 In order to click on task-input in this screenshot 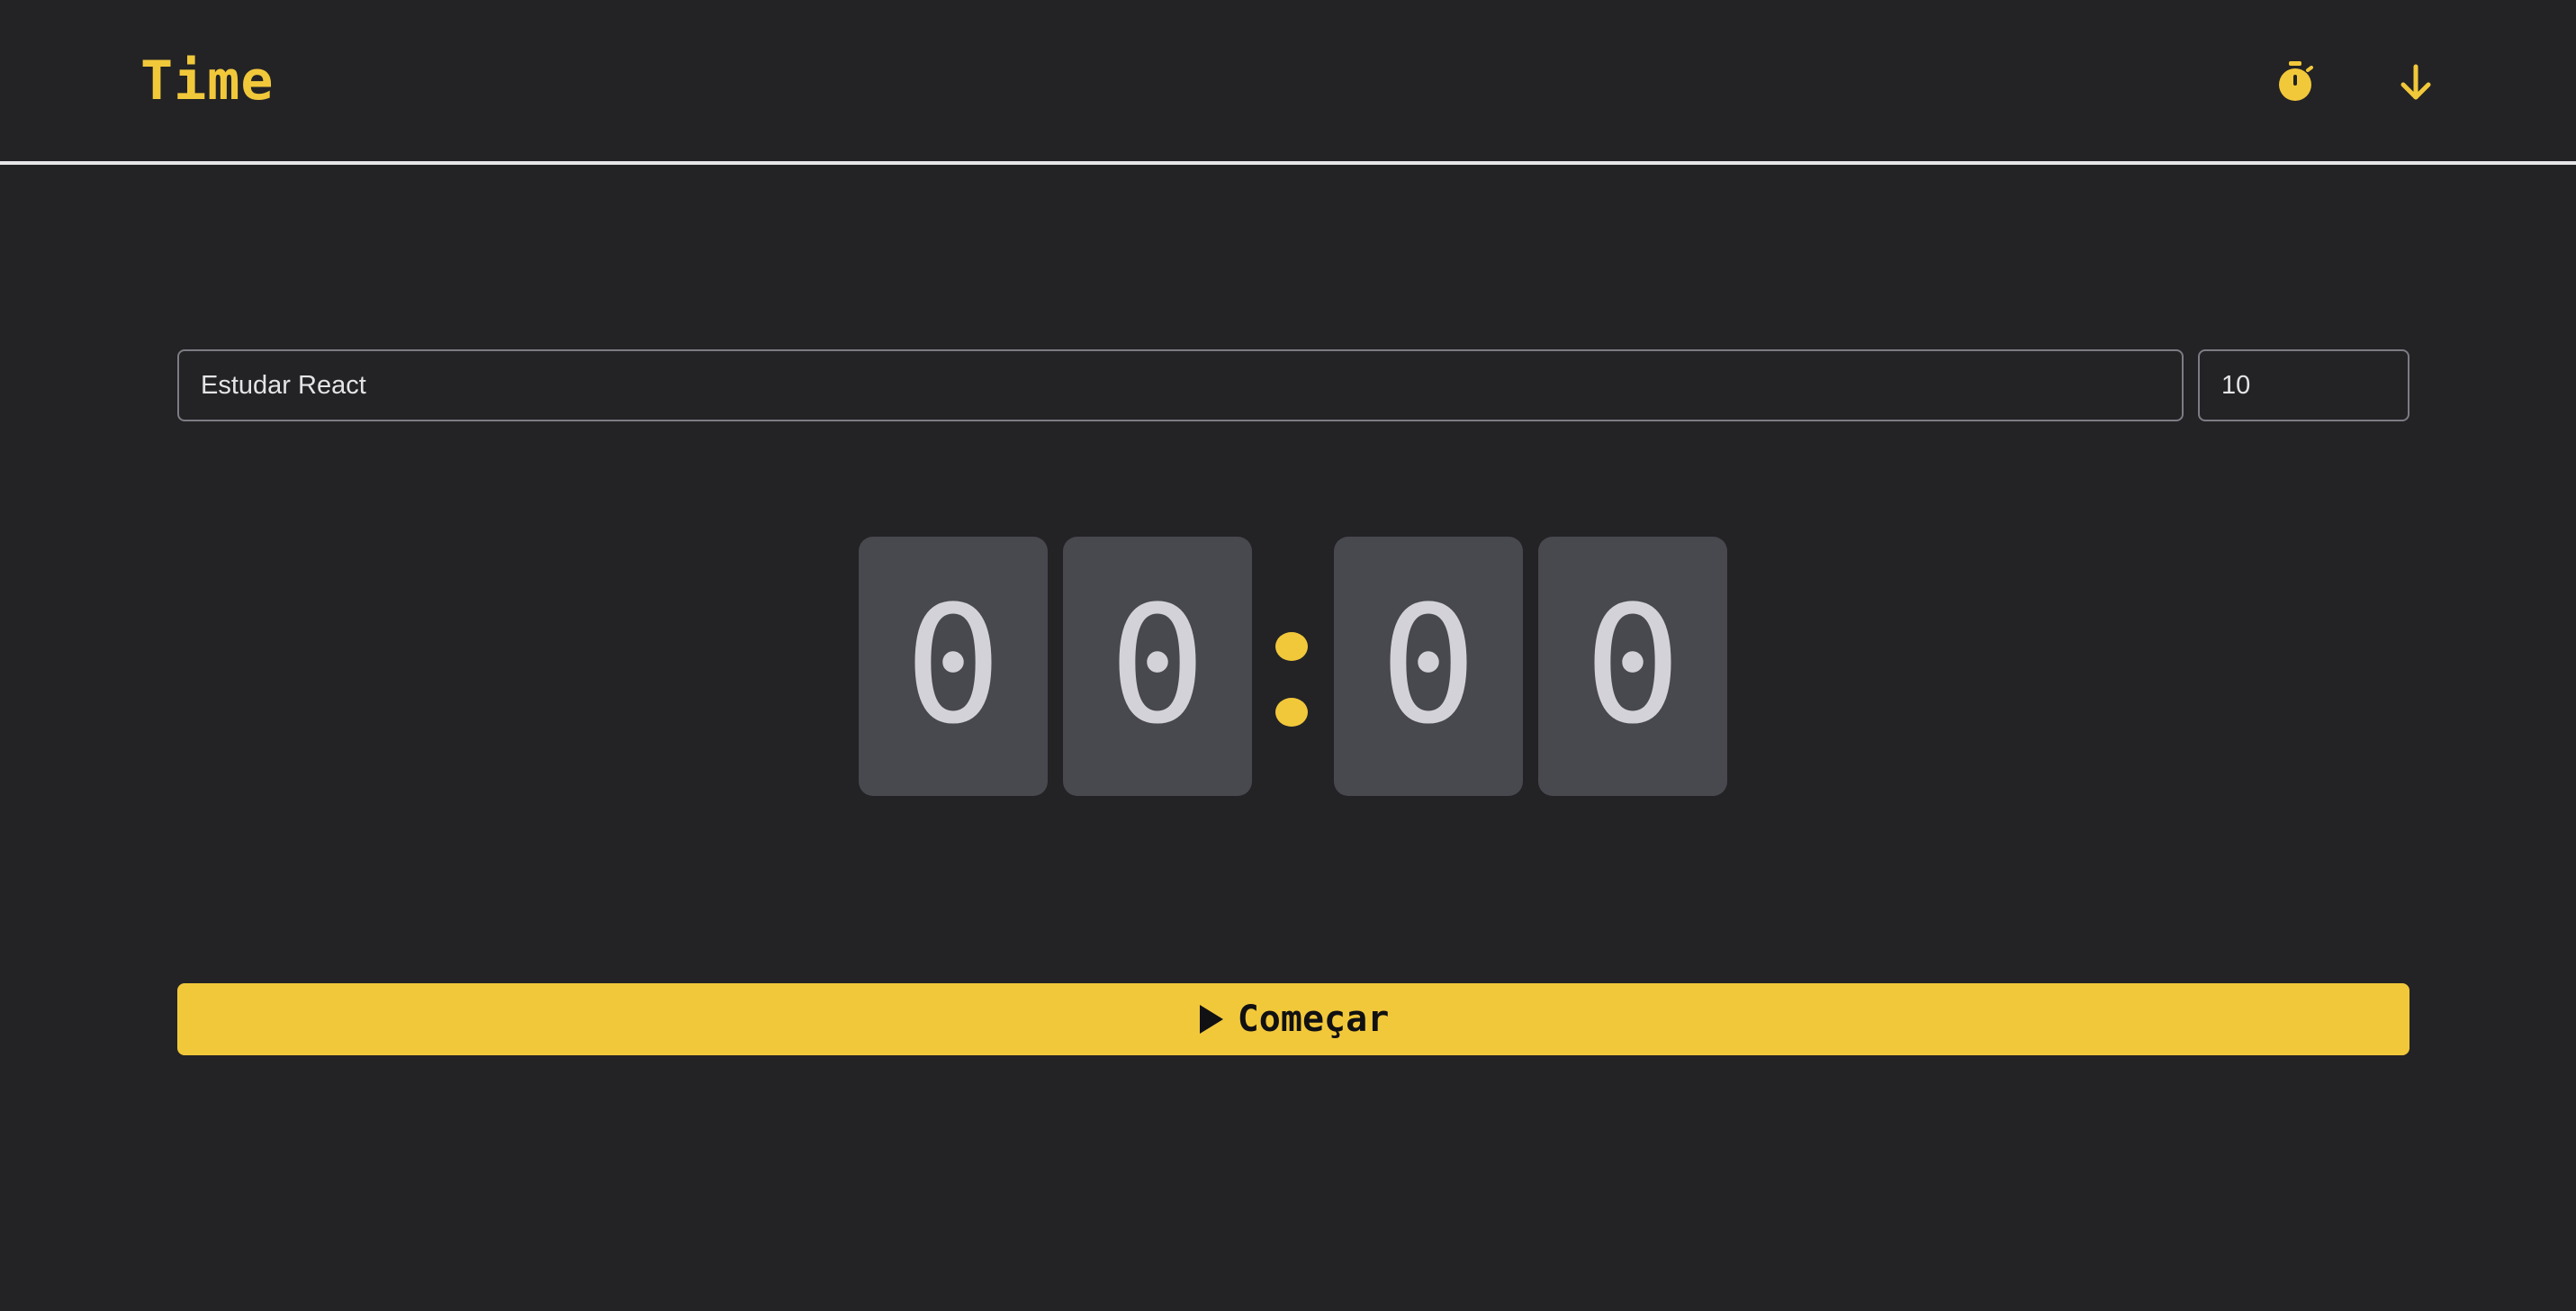, I will do `click(1180, 385)`.